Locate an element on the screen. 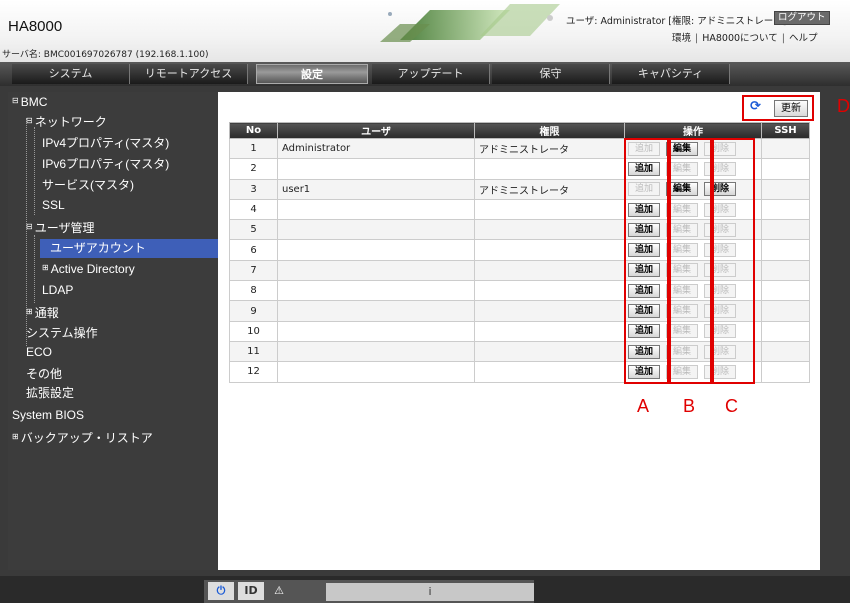 Image resolution: width=850 pixels, height=603 pixels. callout-b: B is located at coordinates (689, 406).